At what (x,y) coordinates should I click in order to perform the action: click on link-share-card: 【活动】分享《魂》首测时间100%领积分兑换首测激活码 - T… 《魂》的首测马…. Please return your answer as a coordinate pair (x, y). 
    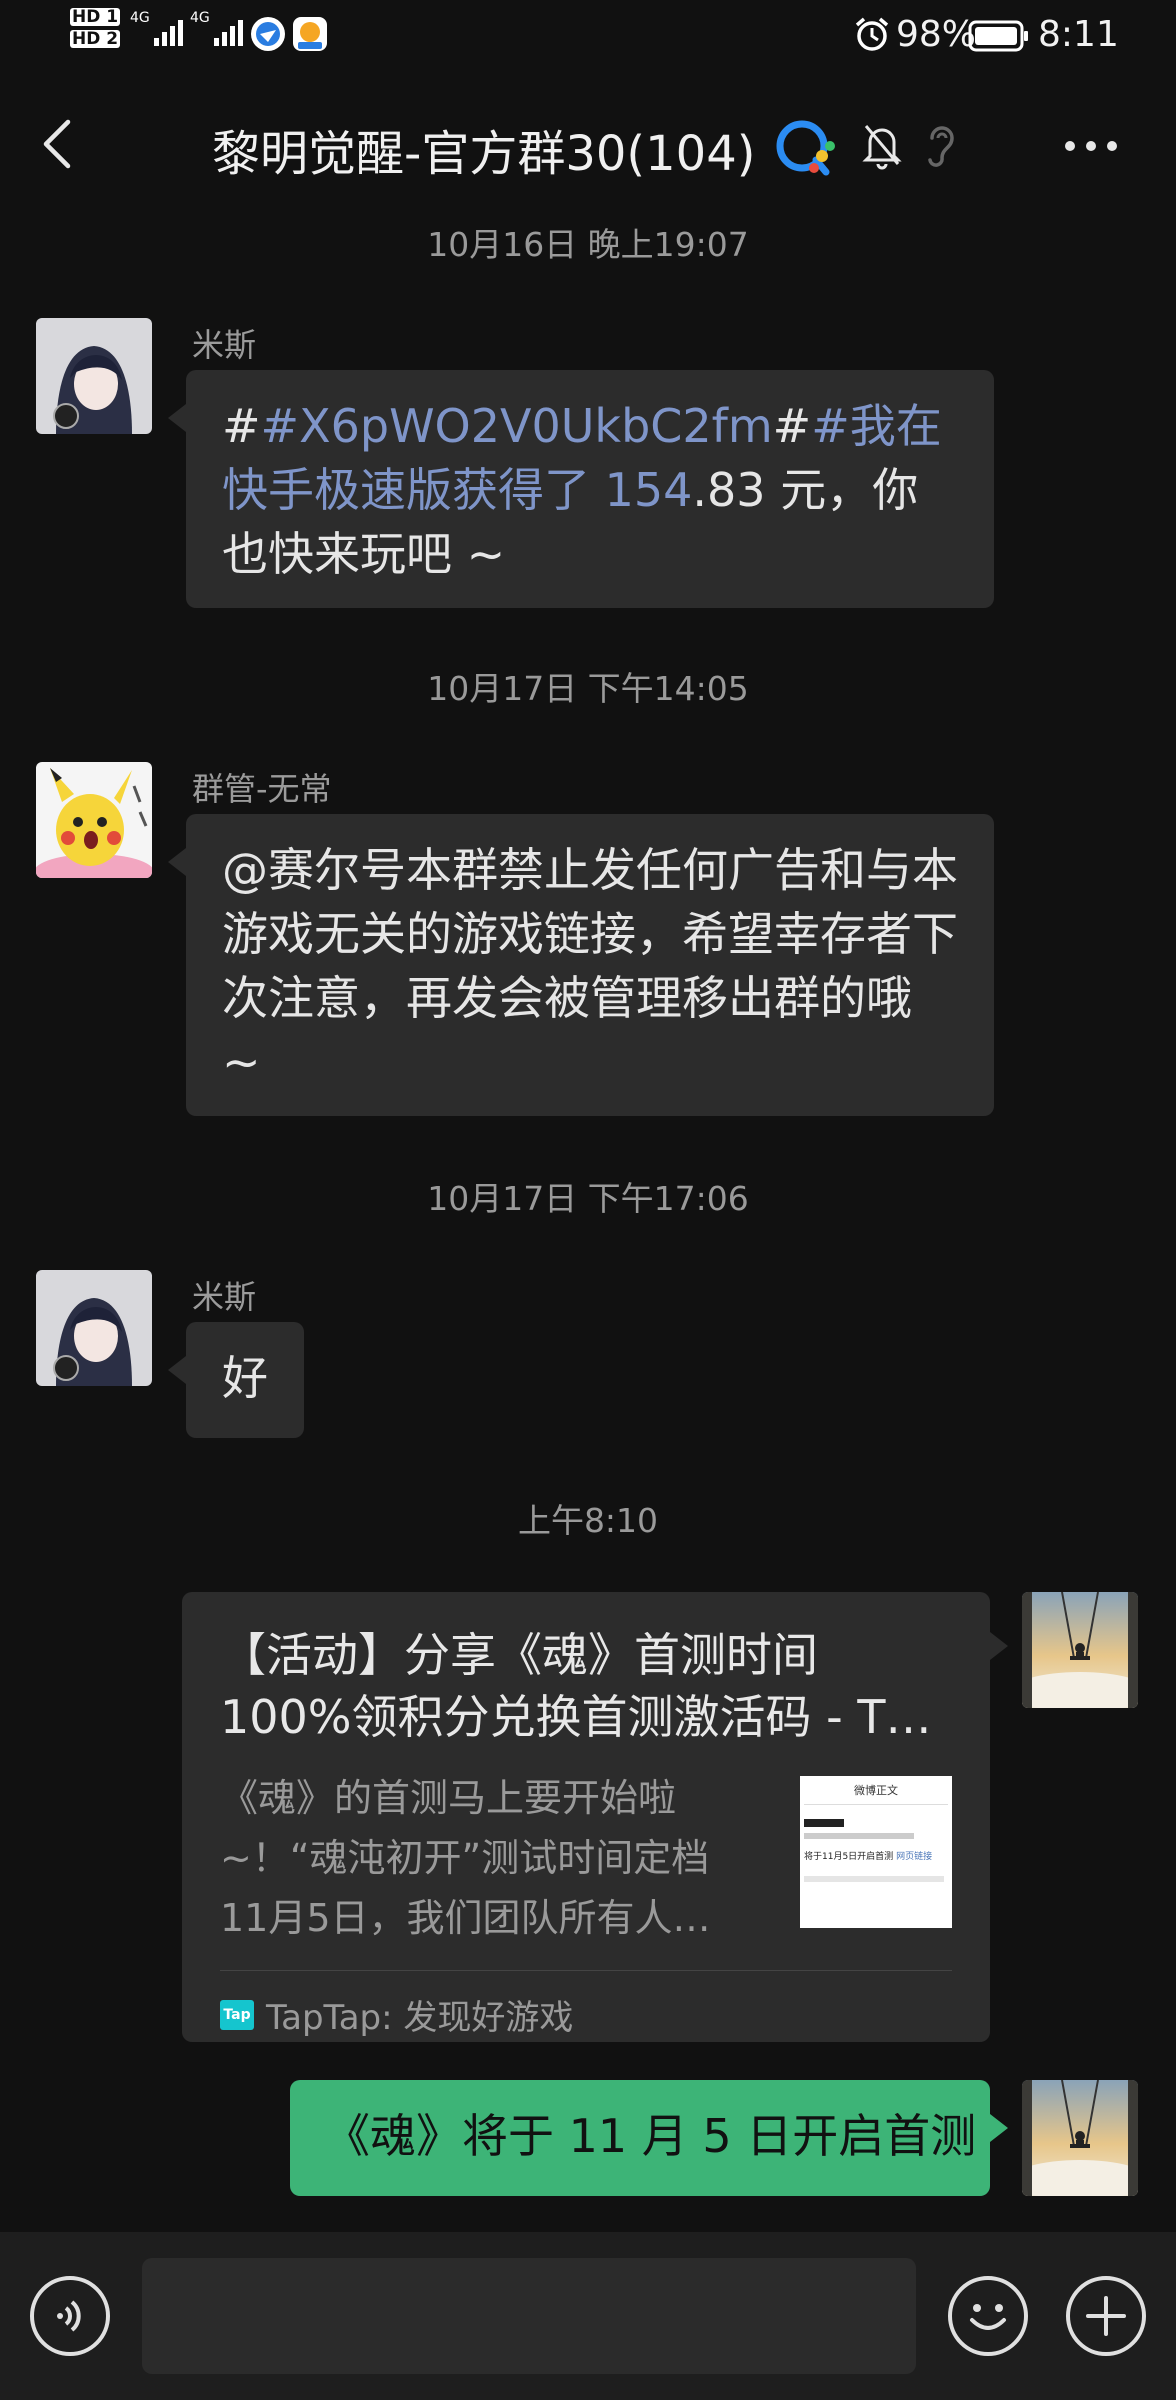
    Looking at the image, I should click on (595, 1817).